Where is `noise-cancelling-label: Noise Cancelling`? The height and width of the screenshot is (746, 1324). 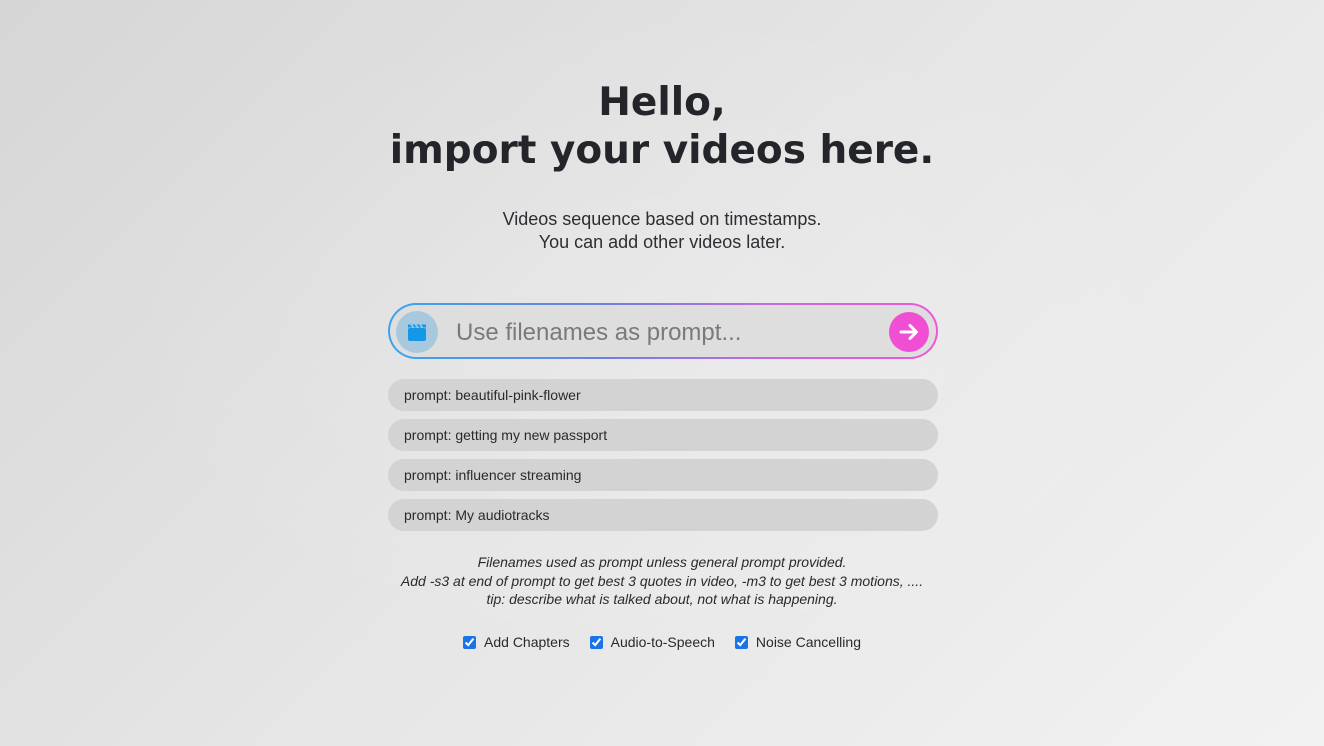 noise-cancelling-label: Noise Cancelling is located at coordinates (808, 642).